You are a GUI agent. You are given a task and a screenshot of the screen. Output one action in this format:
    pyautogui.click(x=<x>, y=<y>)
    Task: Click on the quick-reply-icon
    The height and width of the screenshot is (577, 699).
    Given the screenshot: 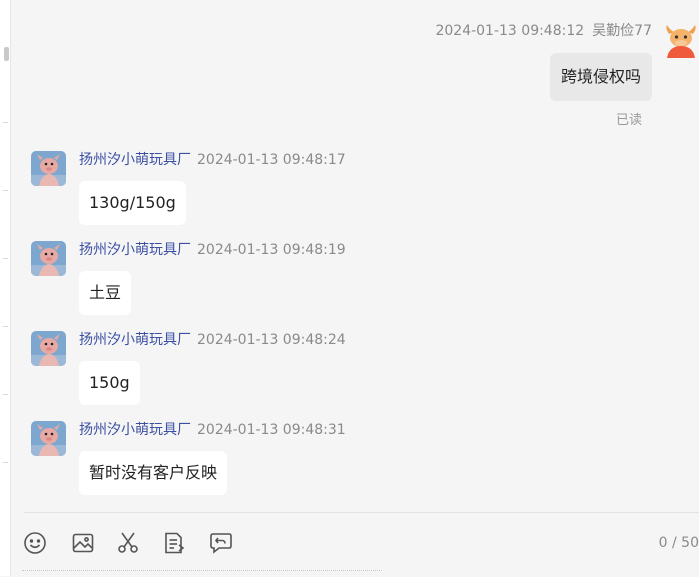 What is the action you would take?
    pyautogui.click(x=221, y=543)
    